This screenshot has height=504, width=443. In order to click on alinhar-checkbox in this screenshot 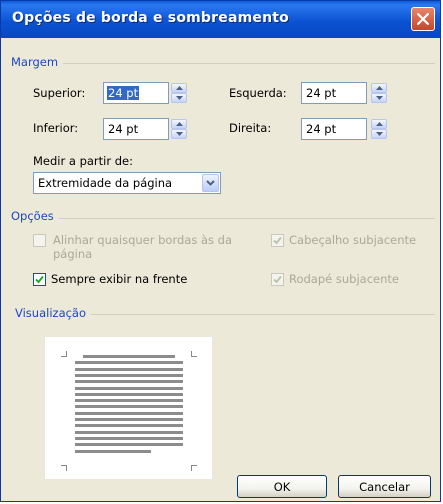, I will do `click(39, 240)`.